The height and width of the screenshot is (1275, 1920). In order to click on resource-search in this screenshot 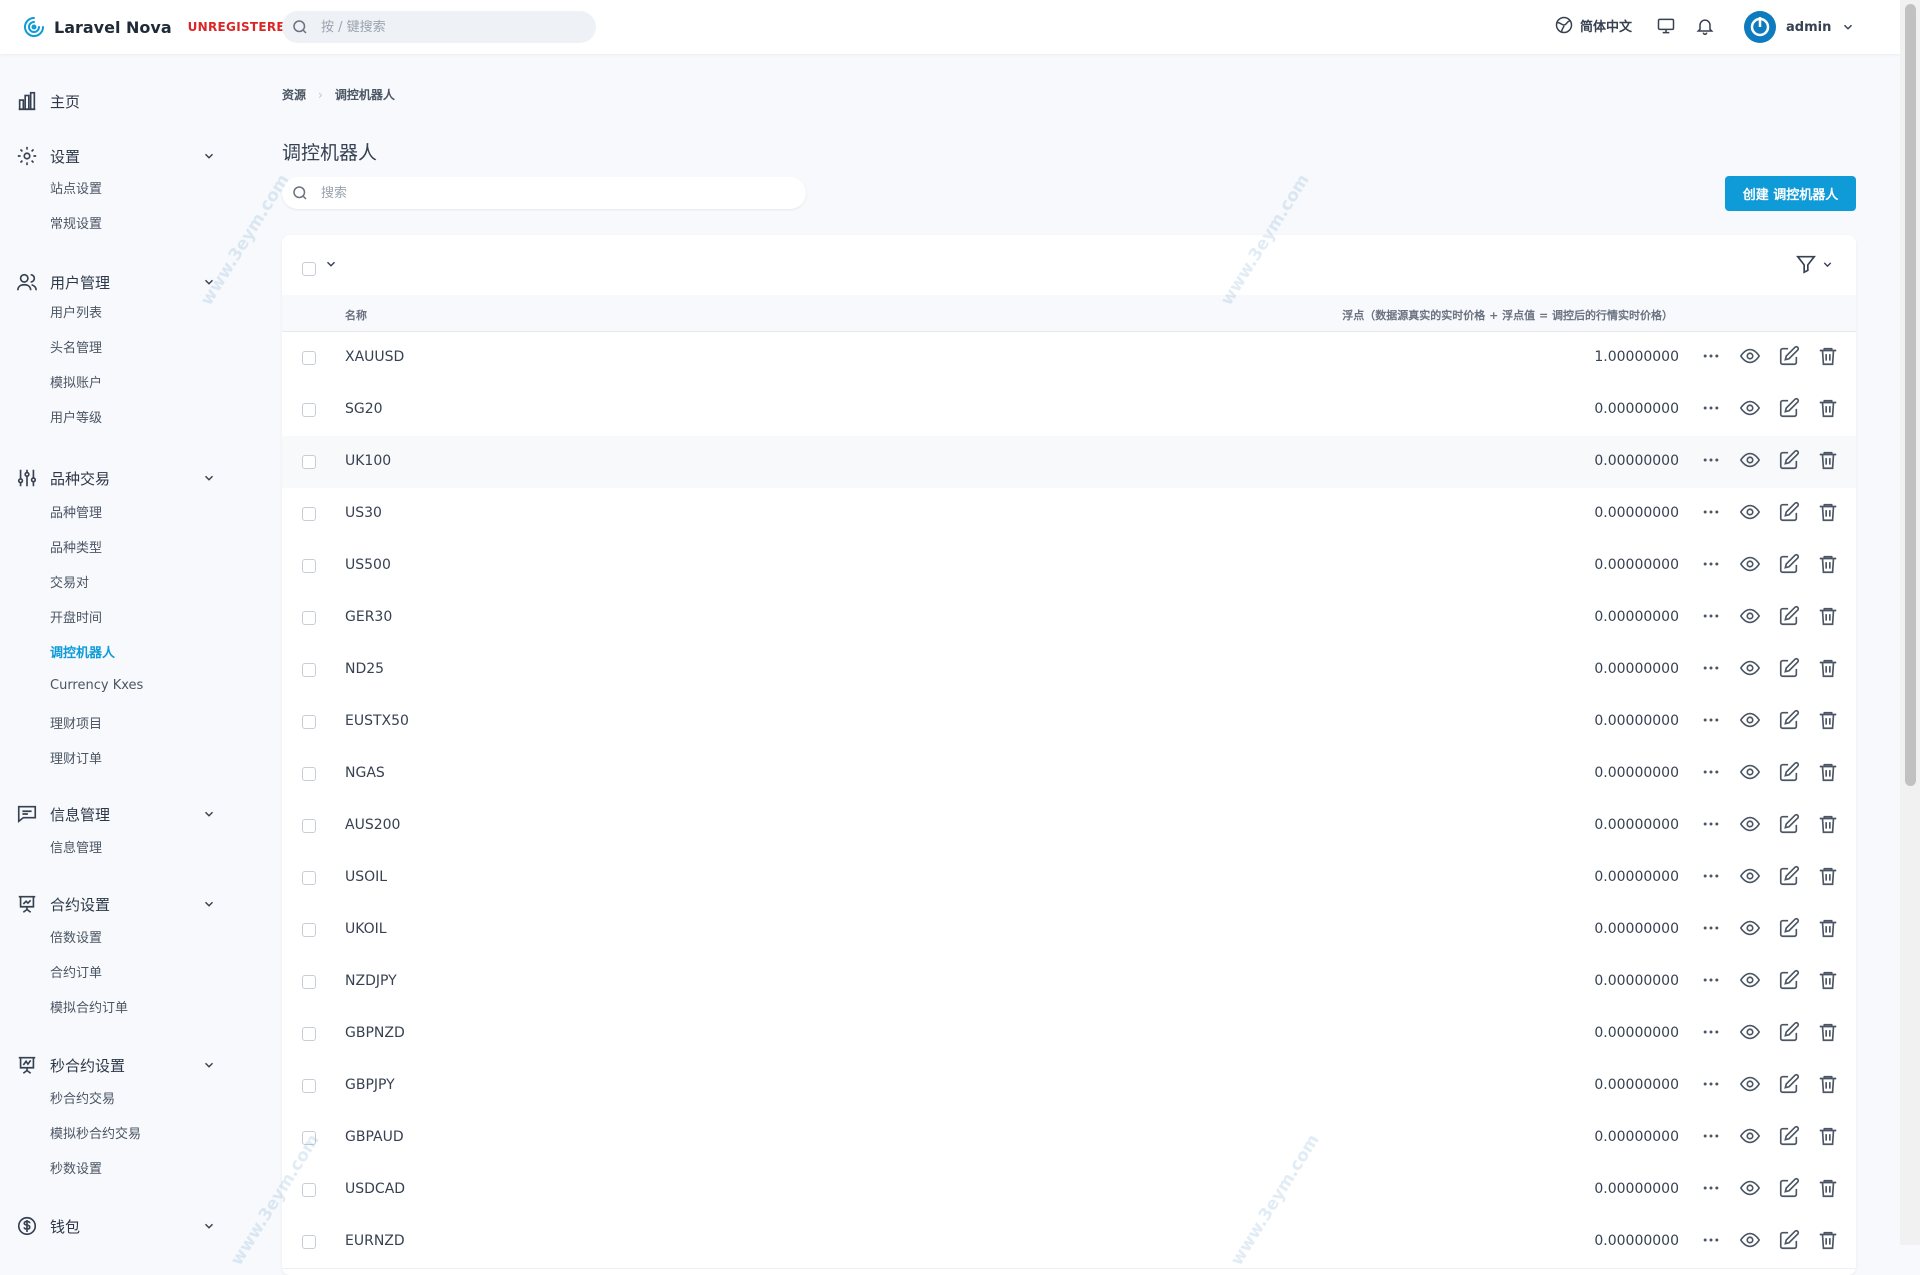, I will do `click(544, 193)`.